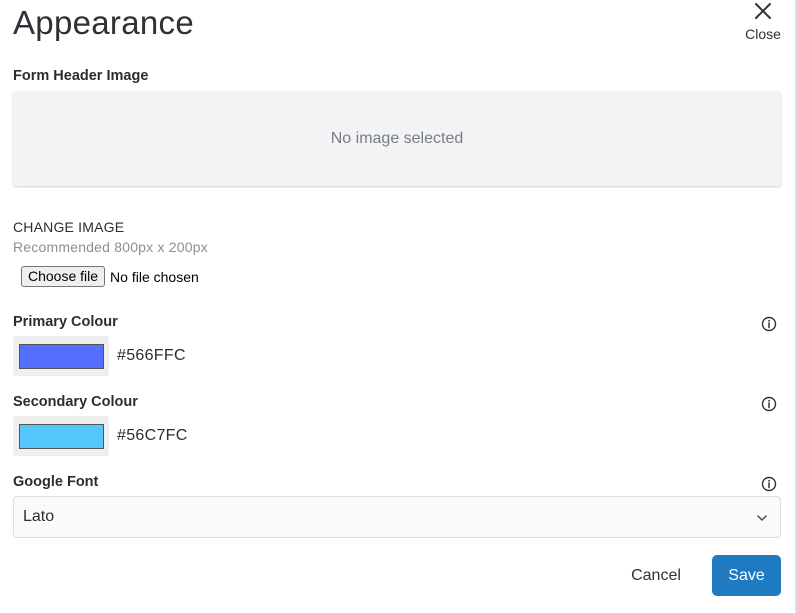 The height and width of the screenshot is (613, 797). Describe the element at coordinates (75, 402) in the screenshot. I see `secondary-colour-label: Secondary Colour` at that location.